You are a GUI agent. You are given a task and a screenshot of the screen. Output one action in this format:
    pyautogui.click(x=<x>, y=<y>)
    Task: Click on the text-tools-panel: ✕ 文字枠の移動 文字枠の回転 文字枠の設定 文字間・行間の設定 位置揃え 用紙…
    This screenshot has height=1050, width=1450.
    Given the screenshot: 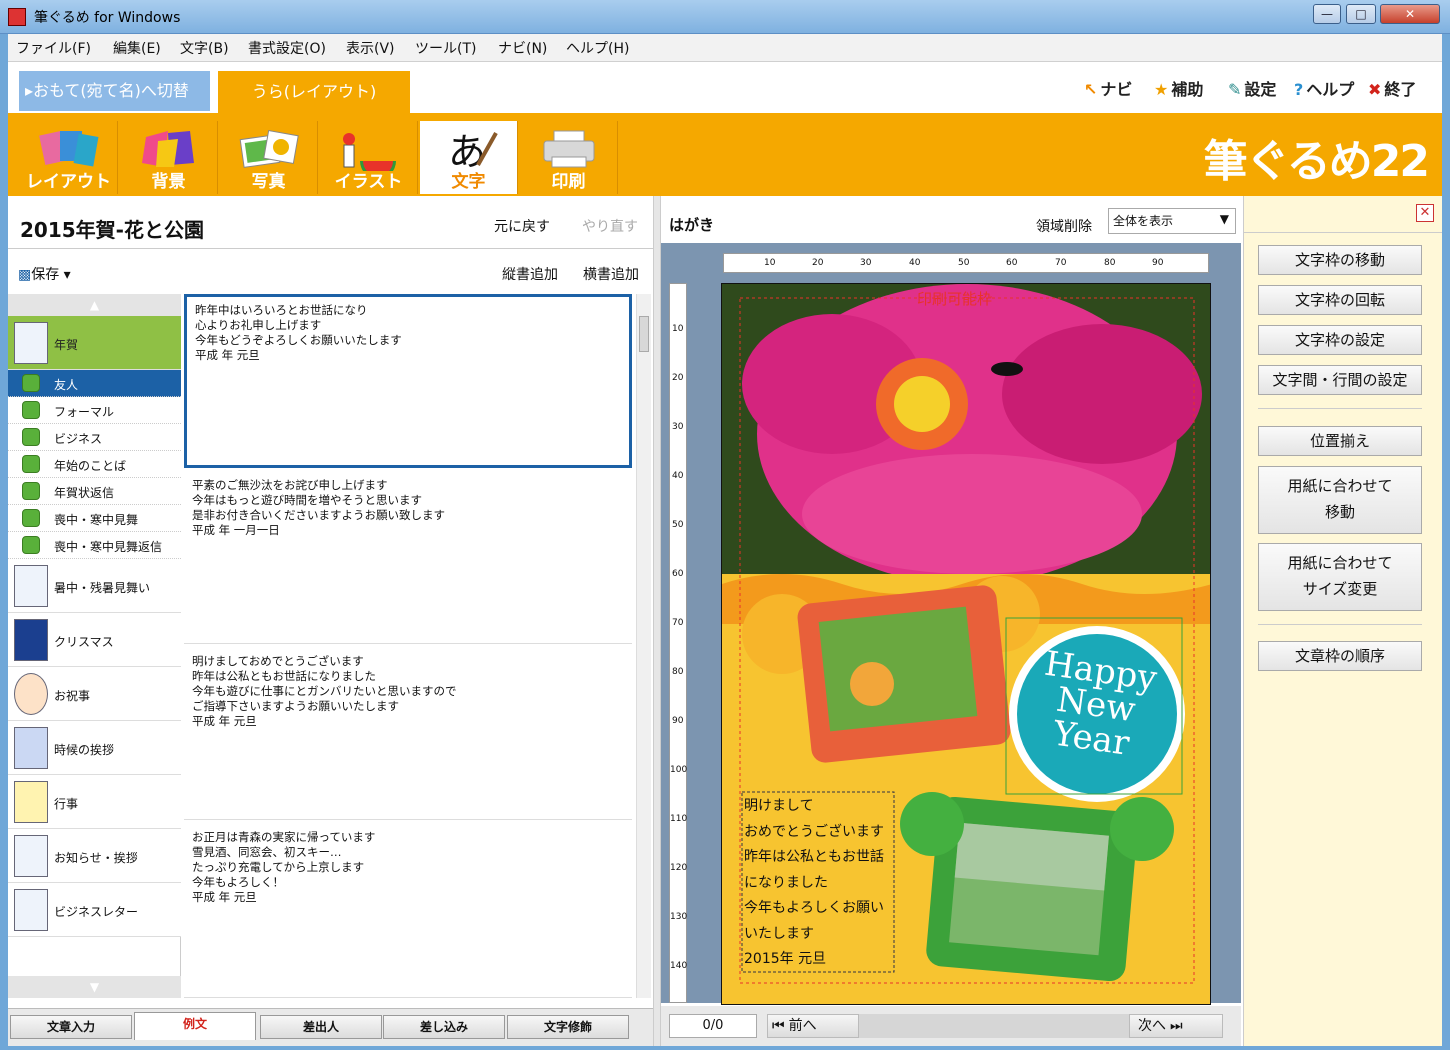 What is the action you would take?
    pyautogui.click(x=1342, y=621)
    